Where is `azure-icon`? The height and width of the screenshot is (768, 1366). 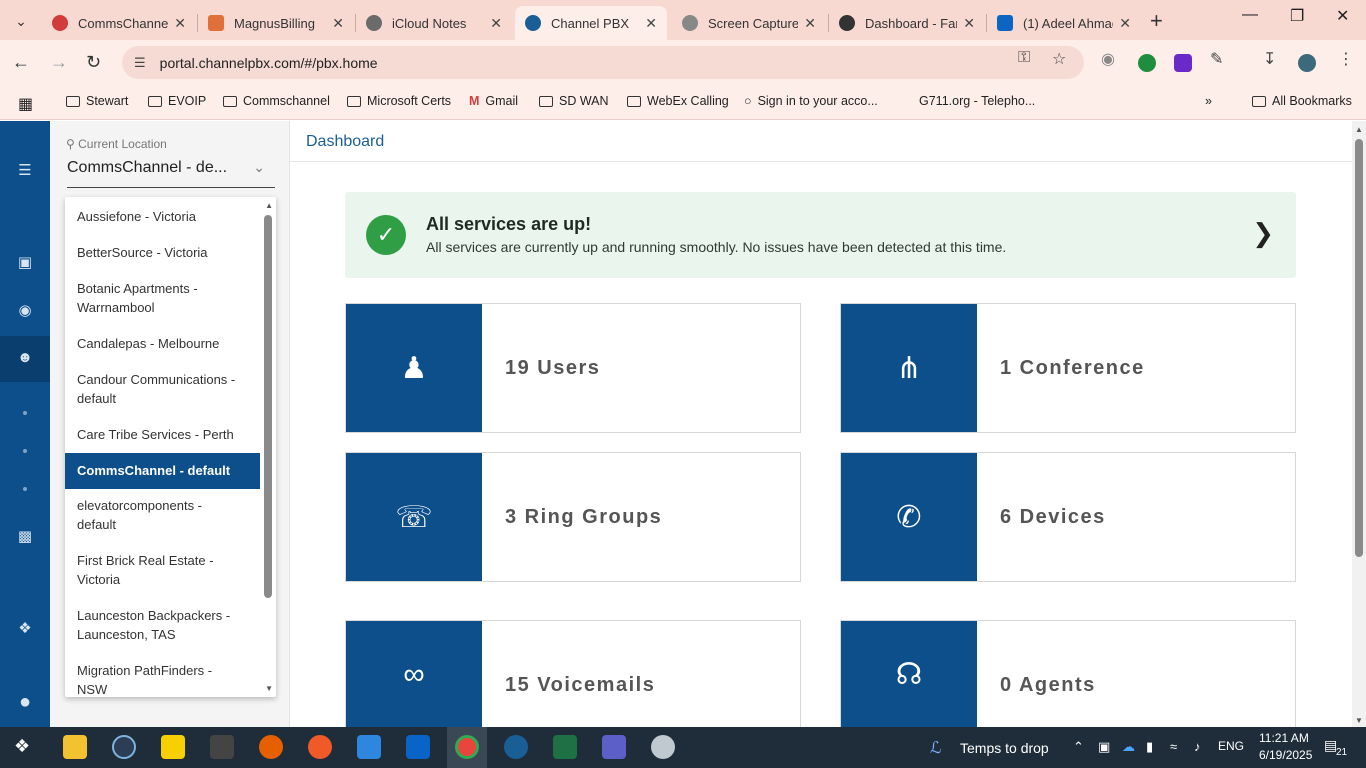 azure-icon is located at coordinates (369, 747).